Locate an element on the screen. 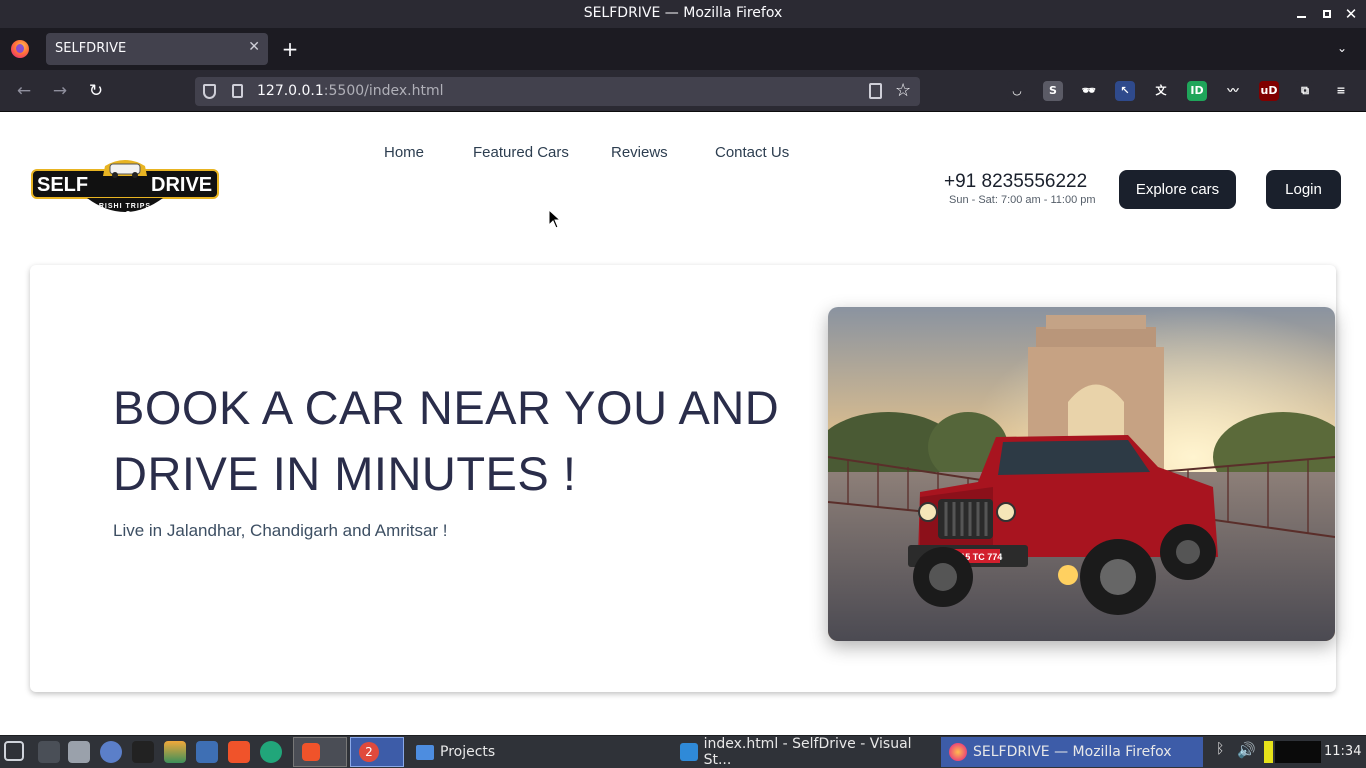 Image resolution: width=1366 pixels, height=768 pixels. nav-link-home: Home is located at coordinates (404, 152).